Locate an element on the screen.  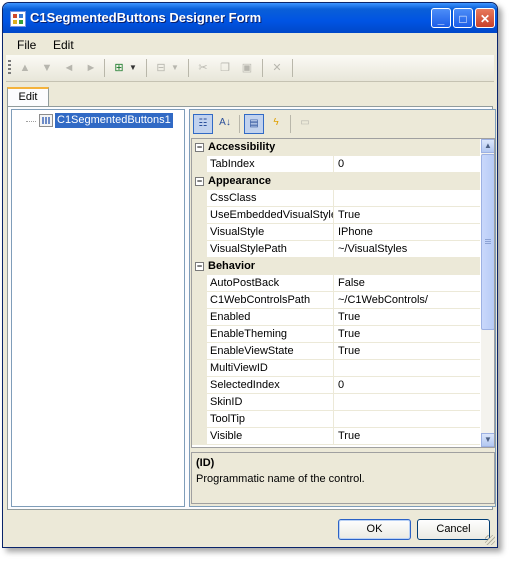
property-value: False is located at coordinates (407, 283).